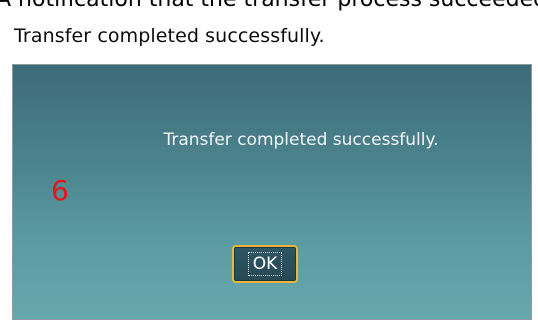 Image resolution: width=538 pixels, height=329 pixels. I want to click on dialog-message: Transfer completed successfully., so click(301, 140).